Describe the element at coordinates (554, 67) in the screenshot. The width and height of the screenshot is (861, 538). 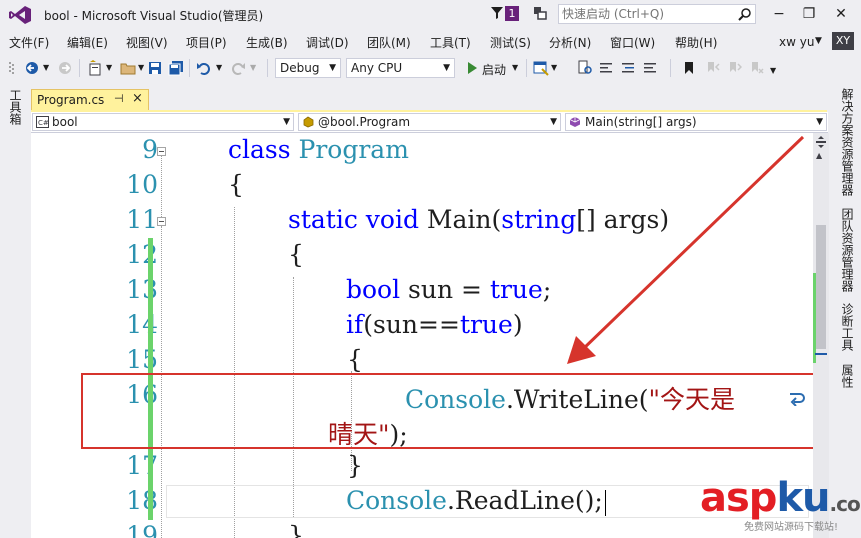
I see `browser-link-dropdown-icon: ▼` at that location.